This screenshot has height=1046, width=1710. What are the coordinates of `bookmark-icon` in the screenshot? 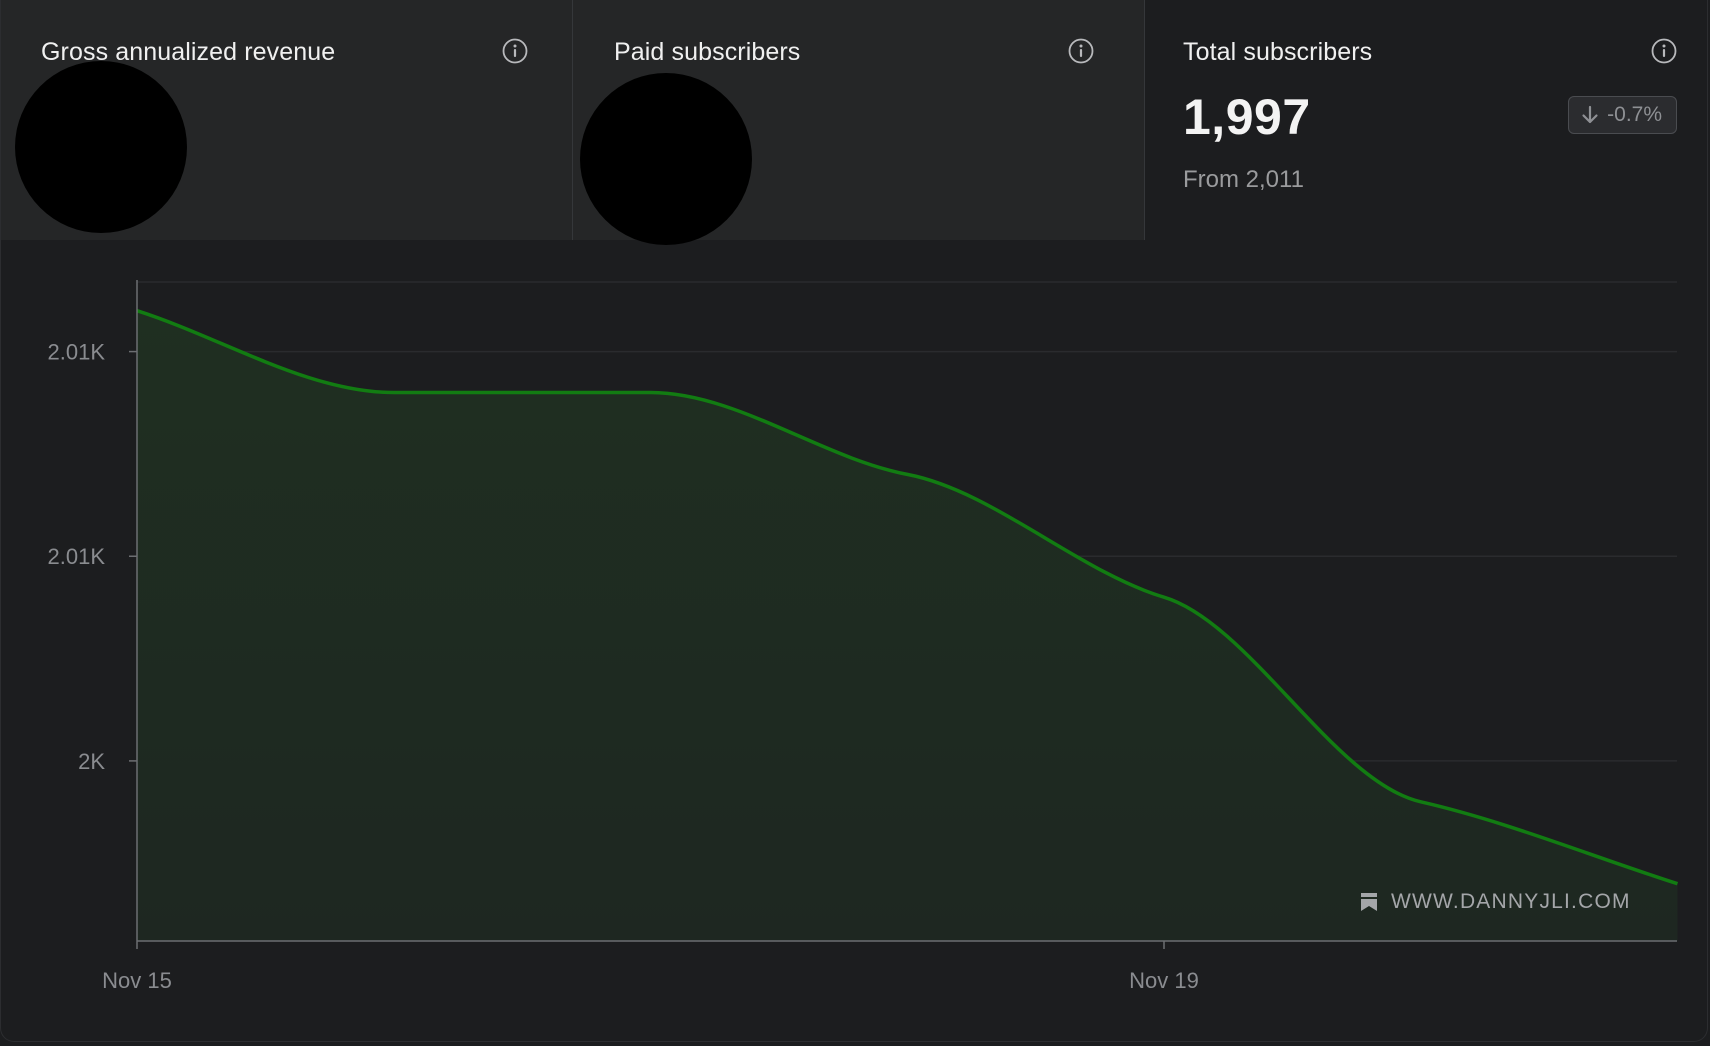 It's located at (1369, 902).